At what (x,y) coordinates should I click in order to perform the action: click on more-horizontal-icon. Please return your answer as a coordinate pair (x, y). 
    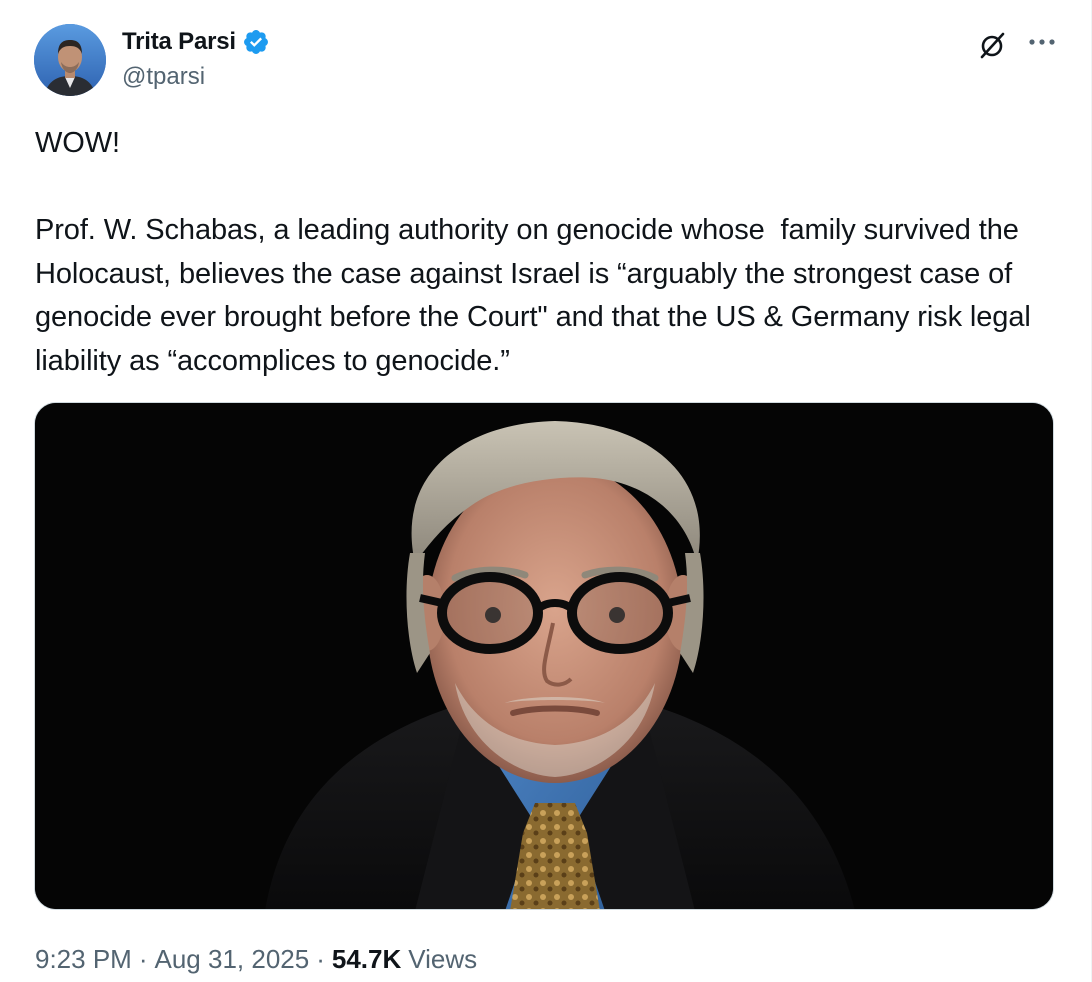
    Looking at the image, I should click on (1042, 42).